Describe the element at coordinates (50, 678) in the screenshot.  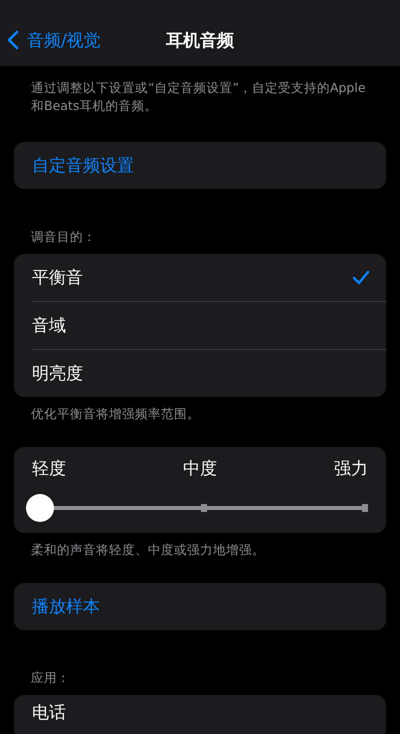
I see `section-header: 应用：` at that location.